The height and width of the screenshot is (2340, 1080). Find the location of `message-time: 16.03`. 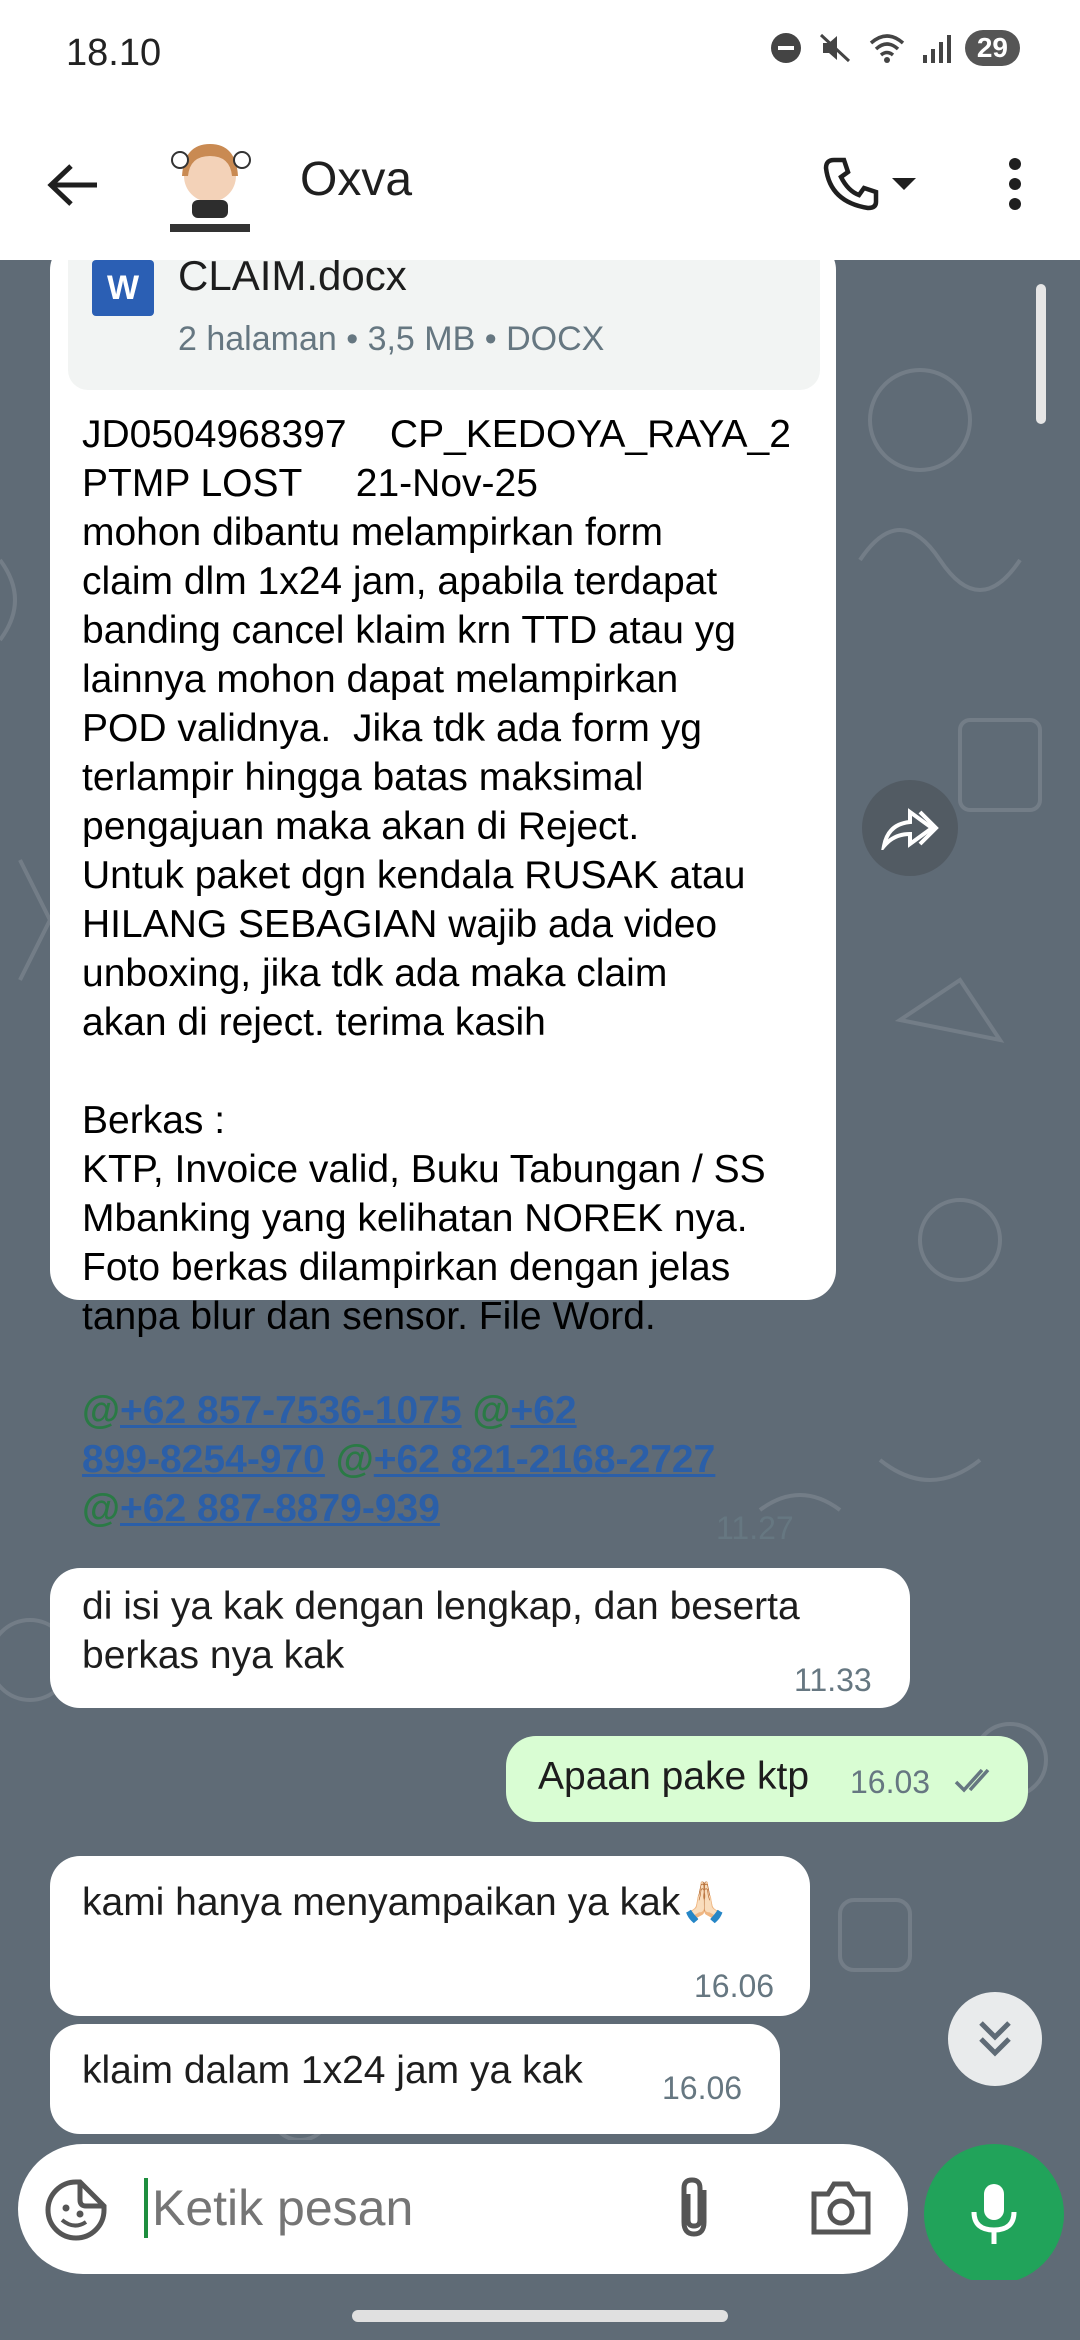

message-time: 16.03 is located at coordinates (890, 1782).